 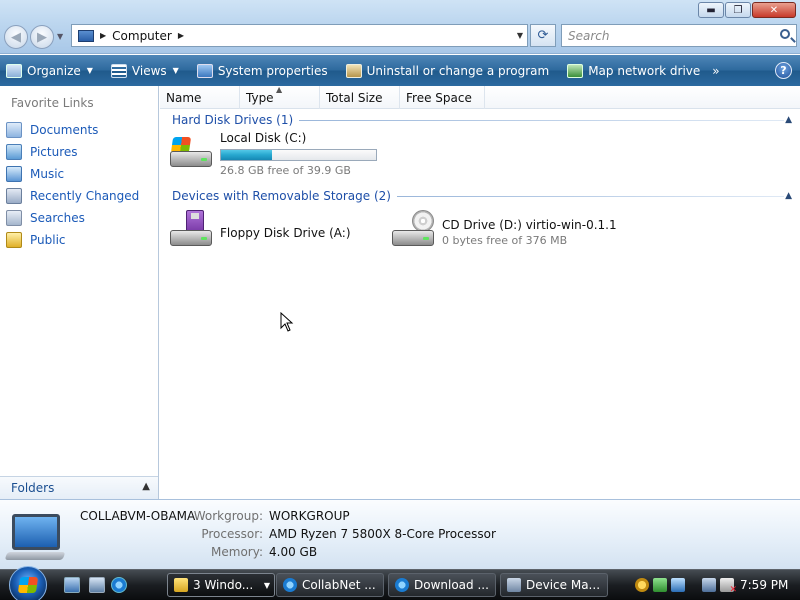 What do you see at coordinates (233, 120) in the screenshot?
I see `group-label: Hard Disk Drives (1)` at bounding box center [233, 120].